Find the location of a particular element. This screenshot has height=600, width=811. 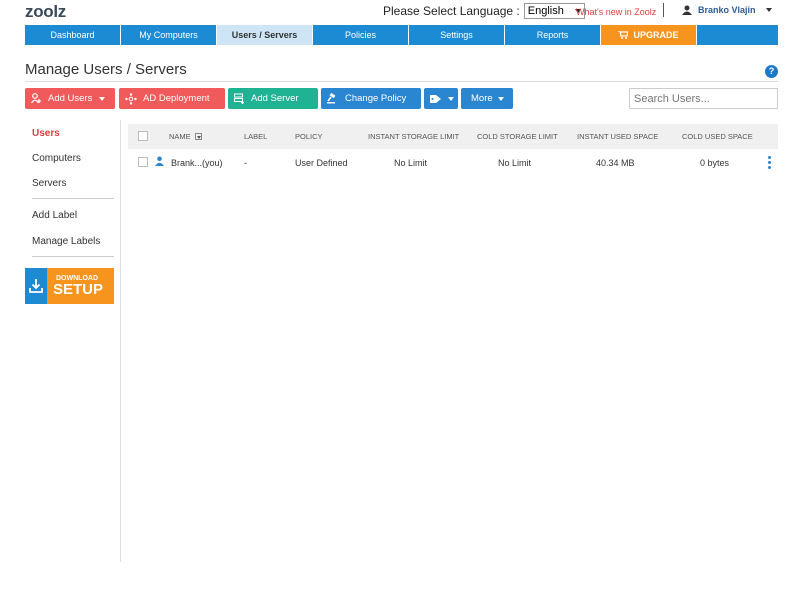

column-header-instant-limit: INSTANT STORAGE LIMIT is located at coordinates (414, 136).